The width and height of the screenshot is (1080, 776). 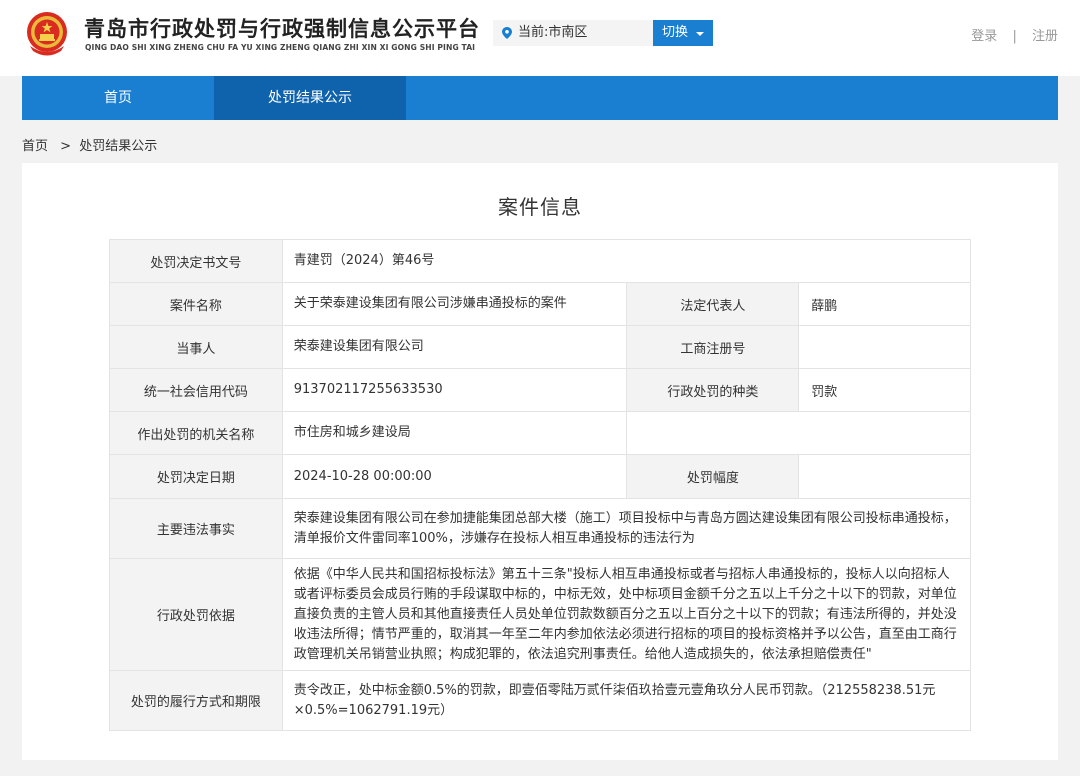 What do you see at coordinates (884, 347) in the screenshot?
I see `biz-reg-no-value` at bounding box center [884, 347].